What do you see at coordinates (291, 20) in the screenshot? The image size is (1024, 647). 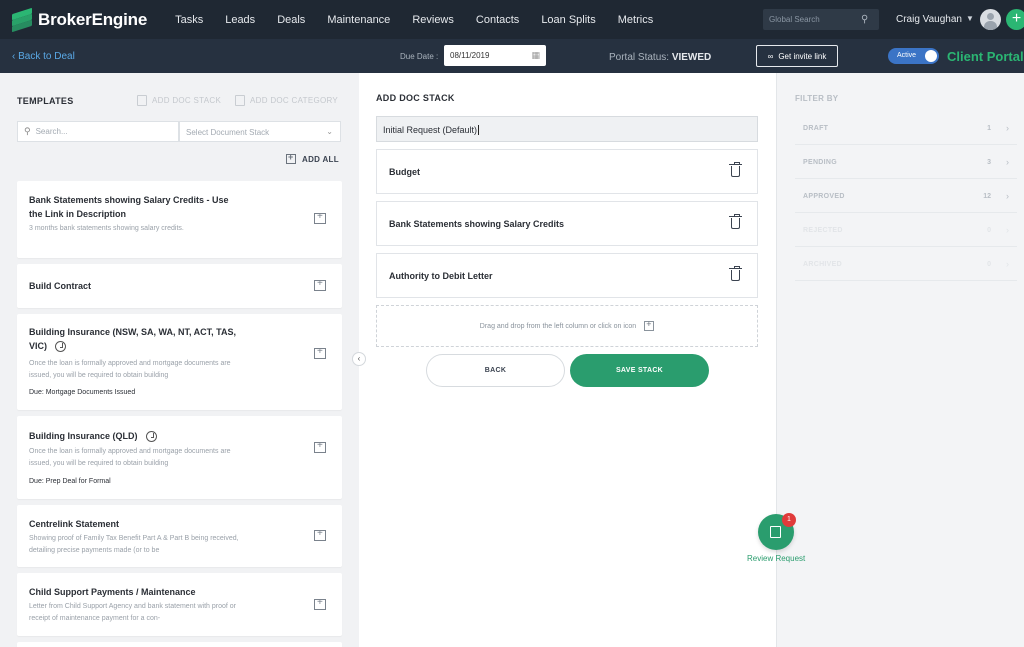 I see `nav-deals: Deals` at bounding box center [291, 20].